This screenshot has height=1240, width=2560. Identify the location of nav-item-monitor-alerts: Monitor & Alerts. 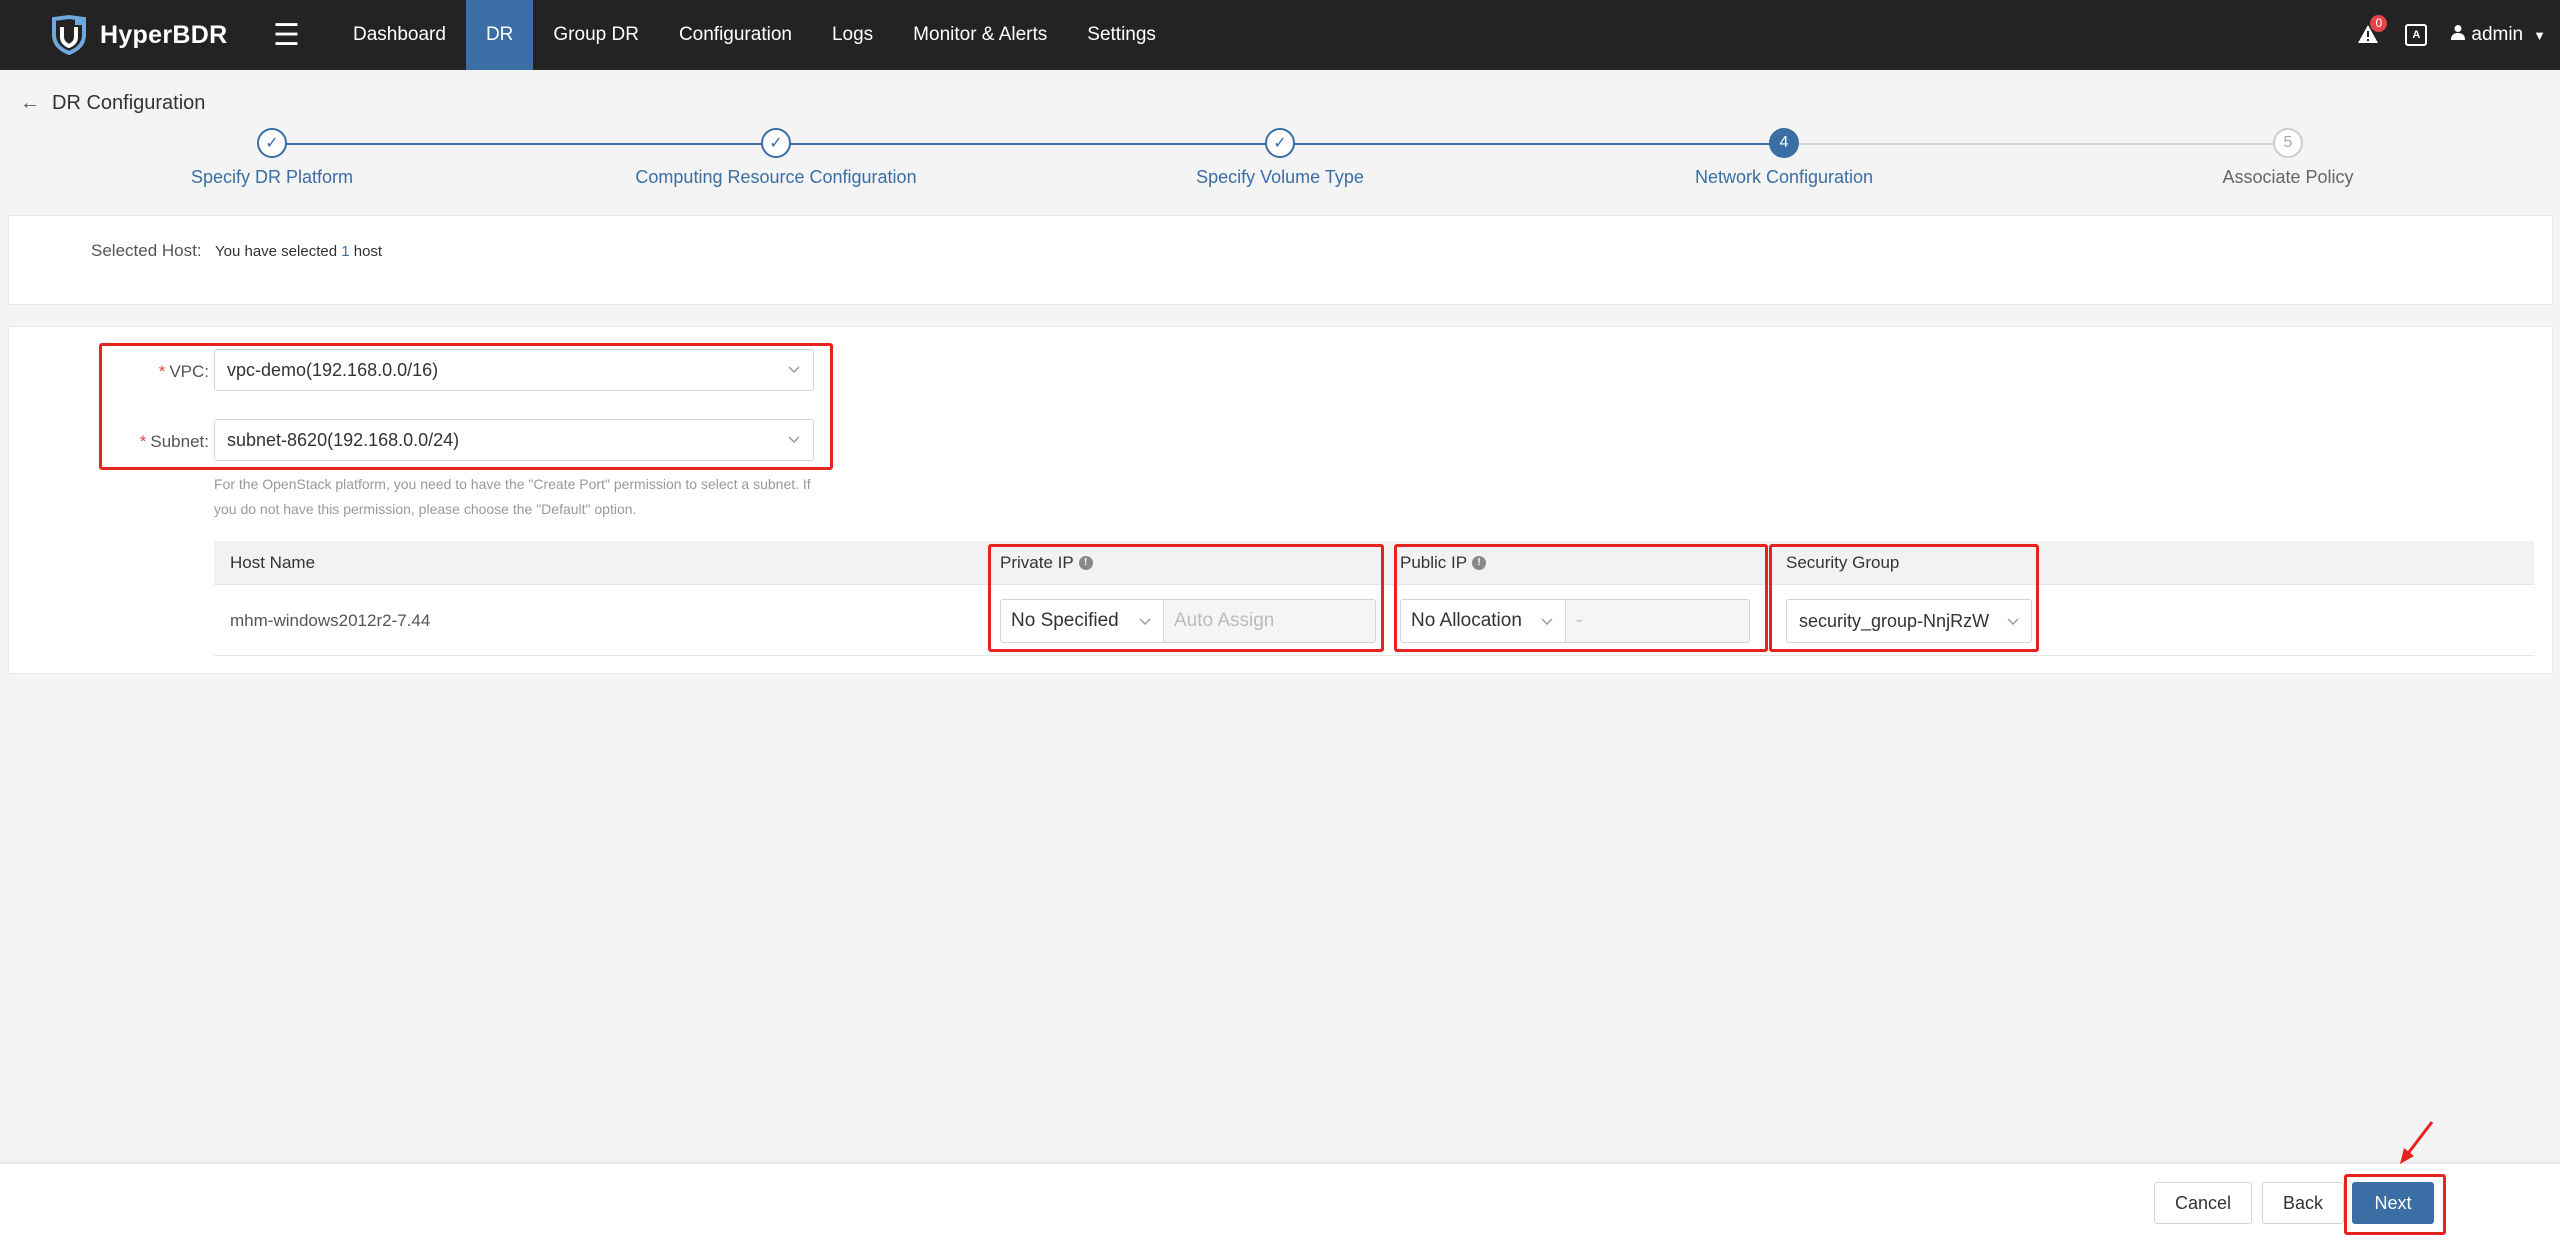
(980, 35).